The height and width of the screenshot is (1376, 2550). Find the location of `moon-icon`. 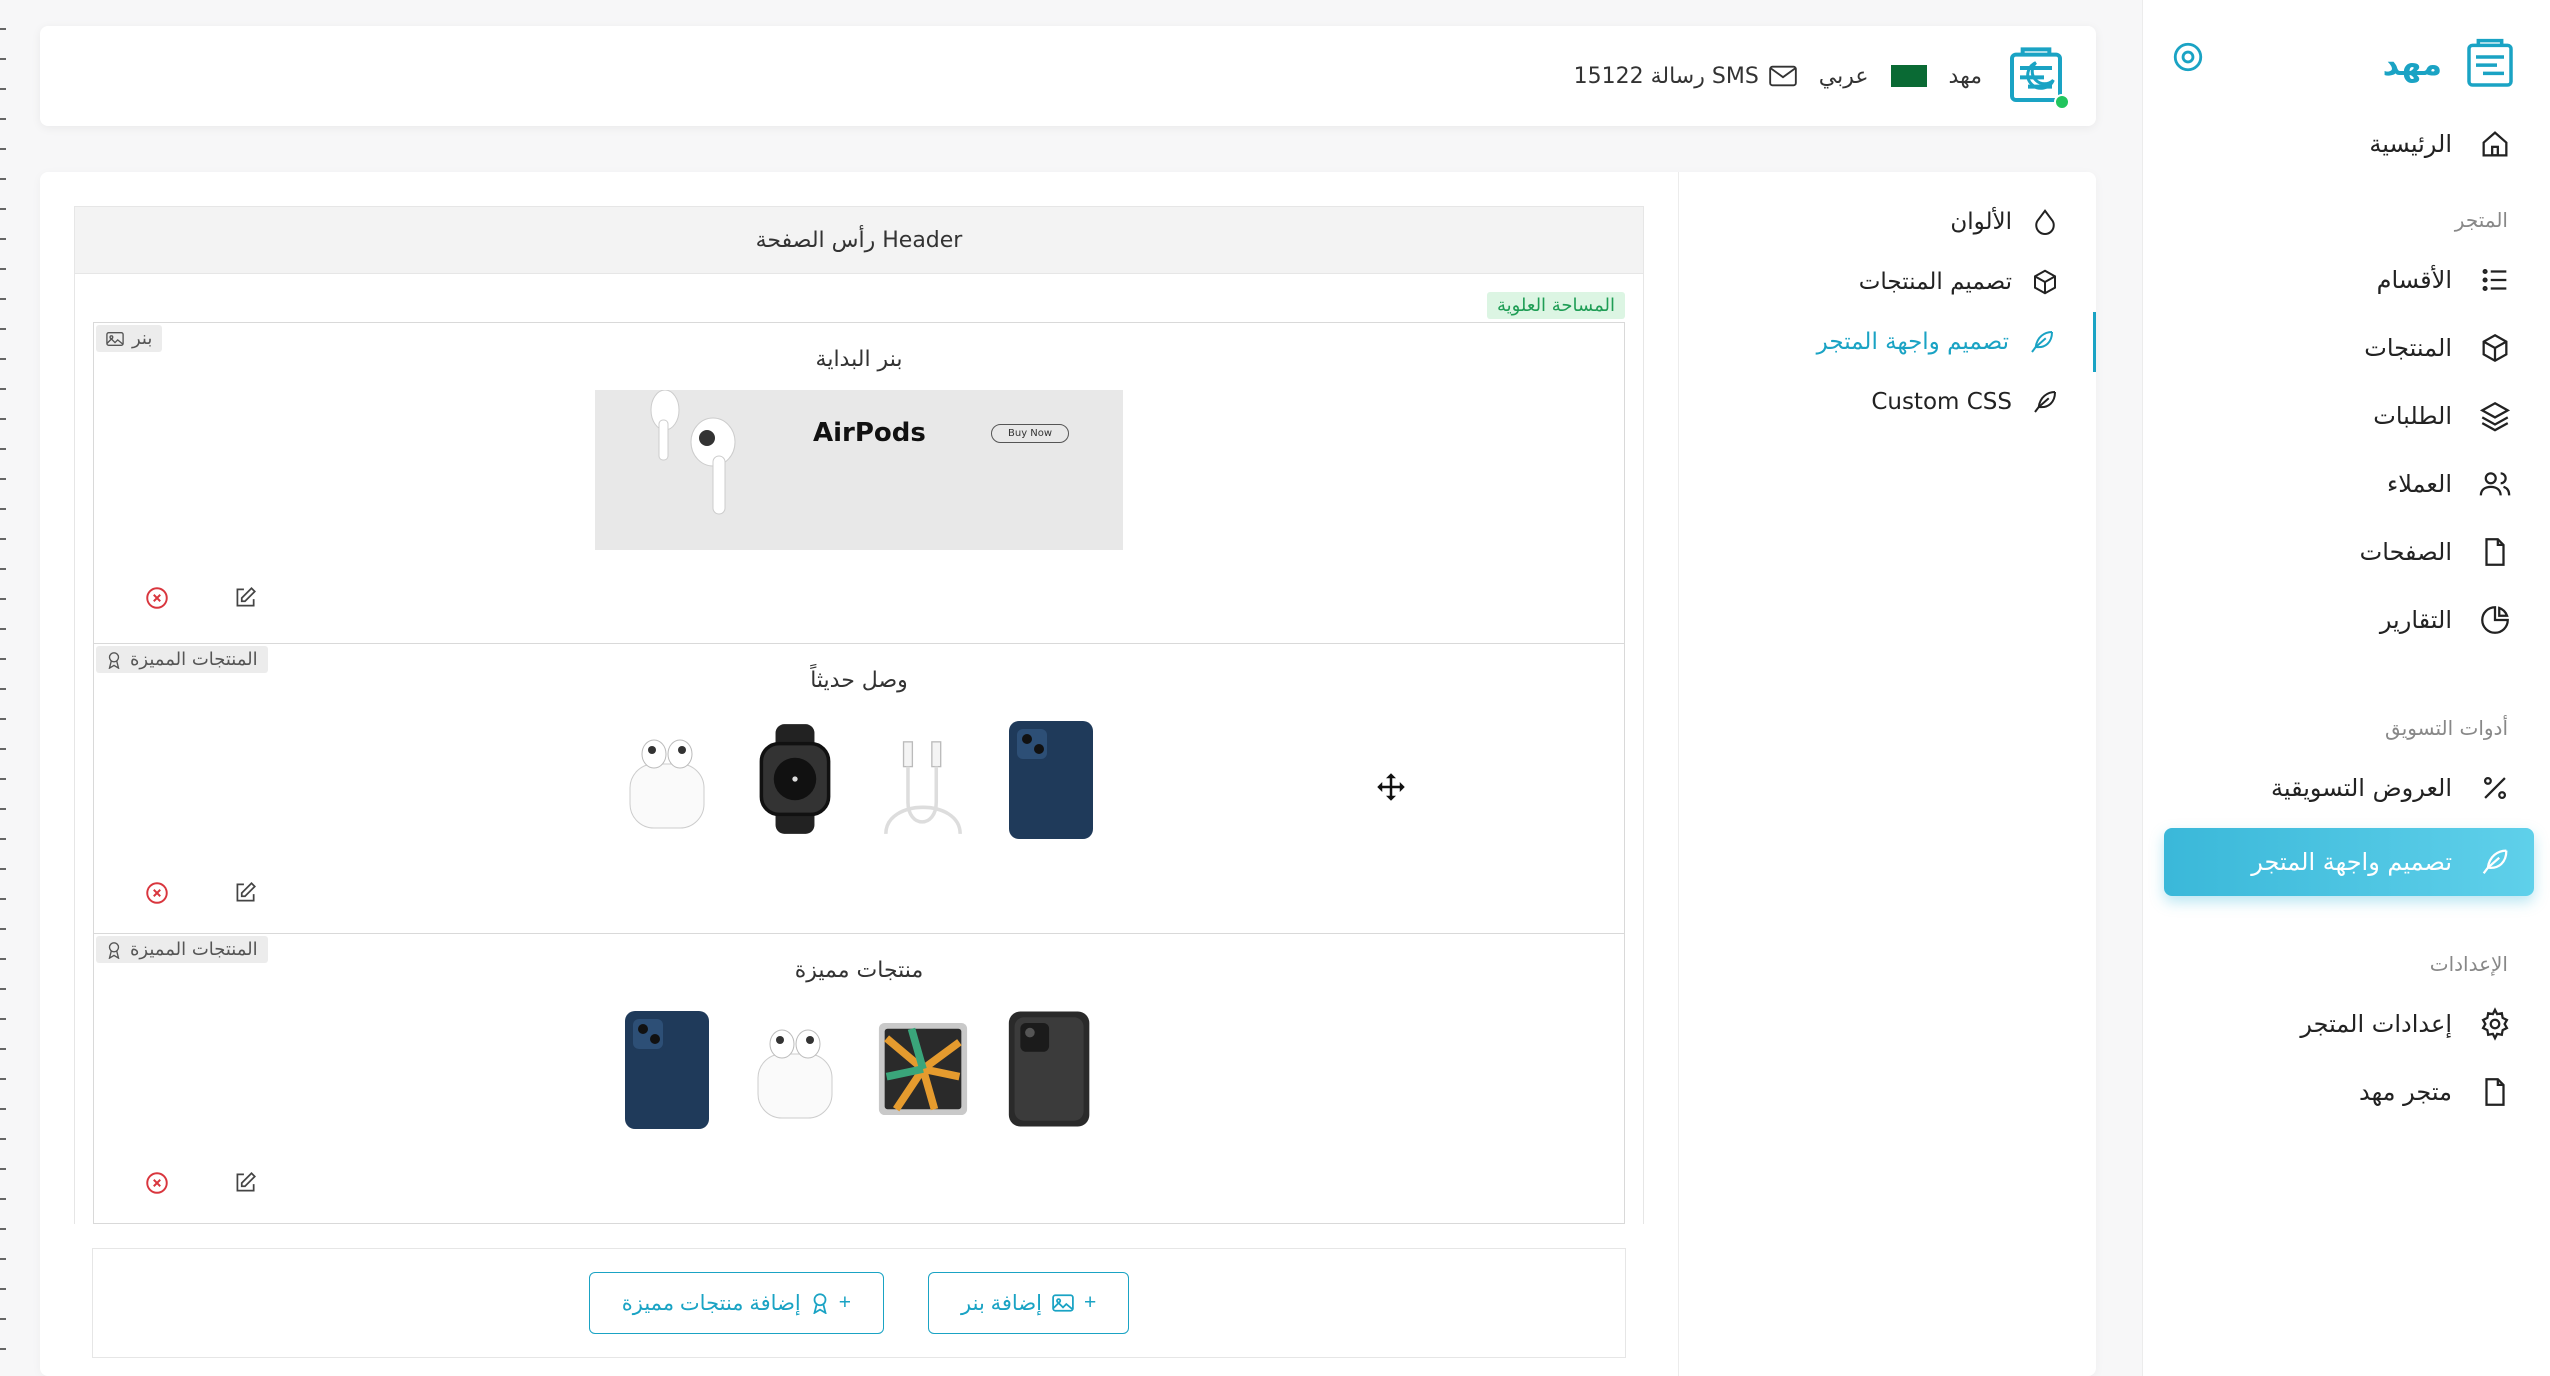

moon-icon is located at coordinates (2040, 76).